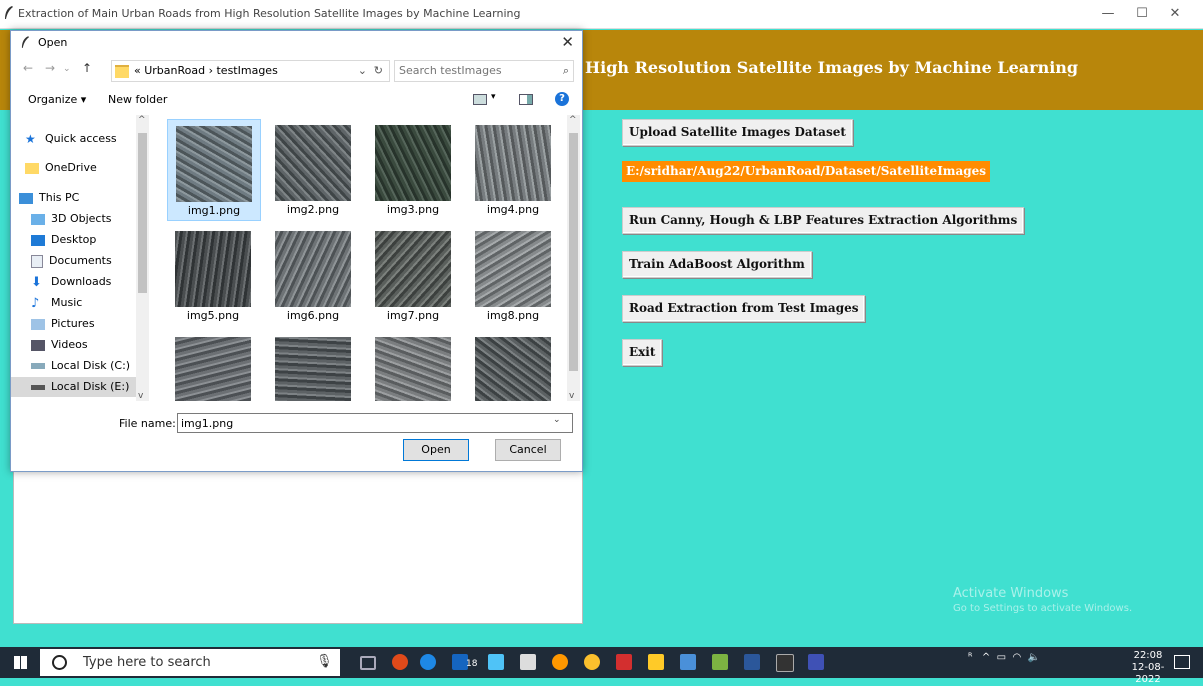 This screenshot has width=1203, height=686. What do you see at coordinates (656, 662) in the screenshot?
I see `file-explorer-icon` at bounding box center [656, 662].